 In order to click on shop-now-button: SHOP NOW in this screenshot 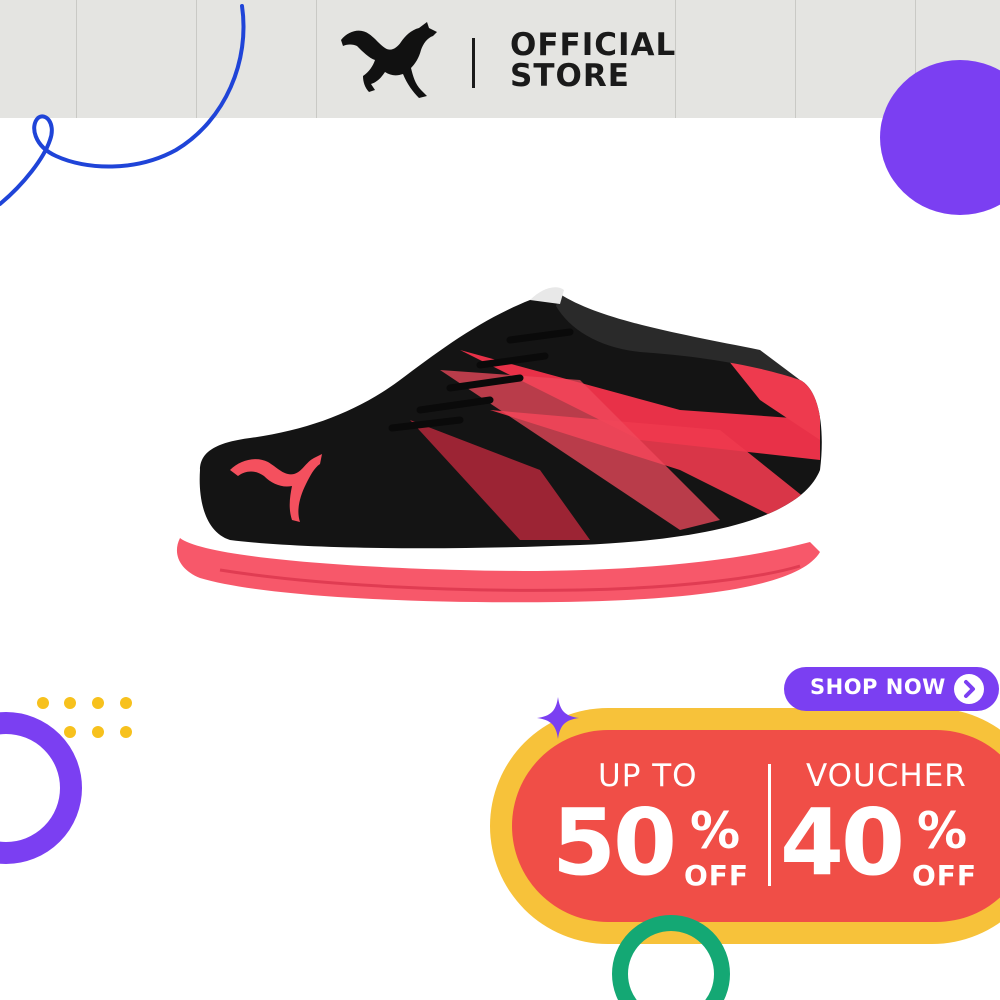, I will do `click(891, 689)`.